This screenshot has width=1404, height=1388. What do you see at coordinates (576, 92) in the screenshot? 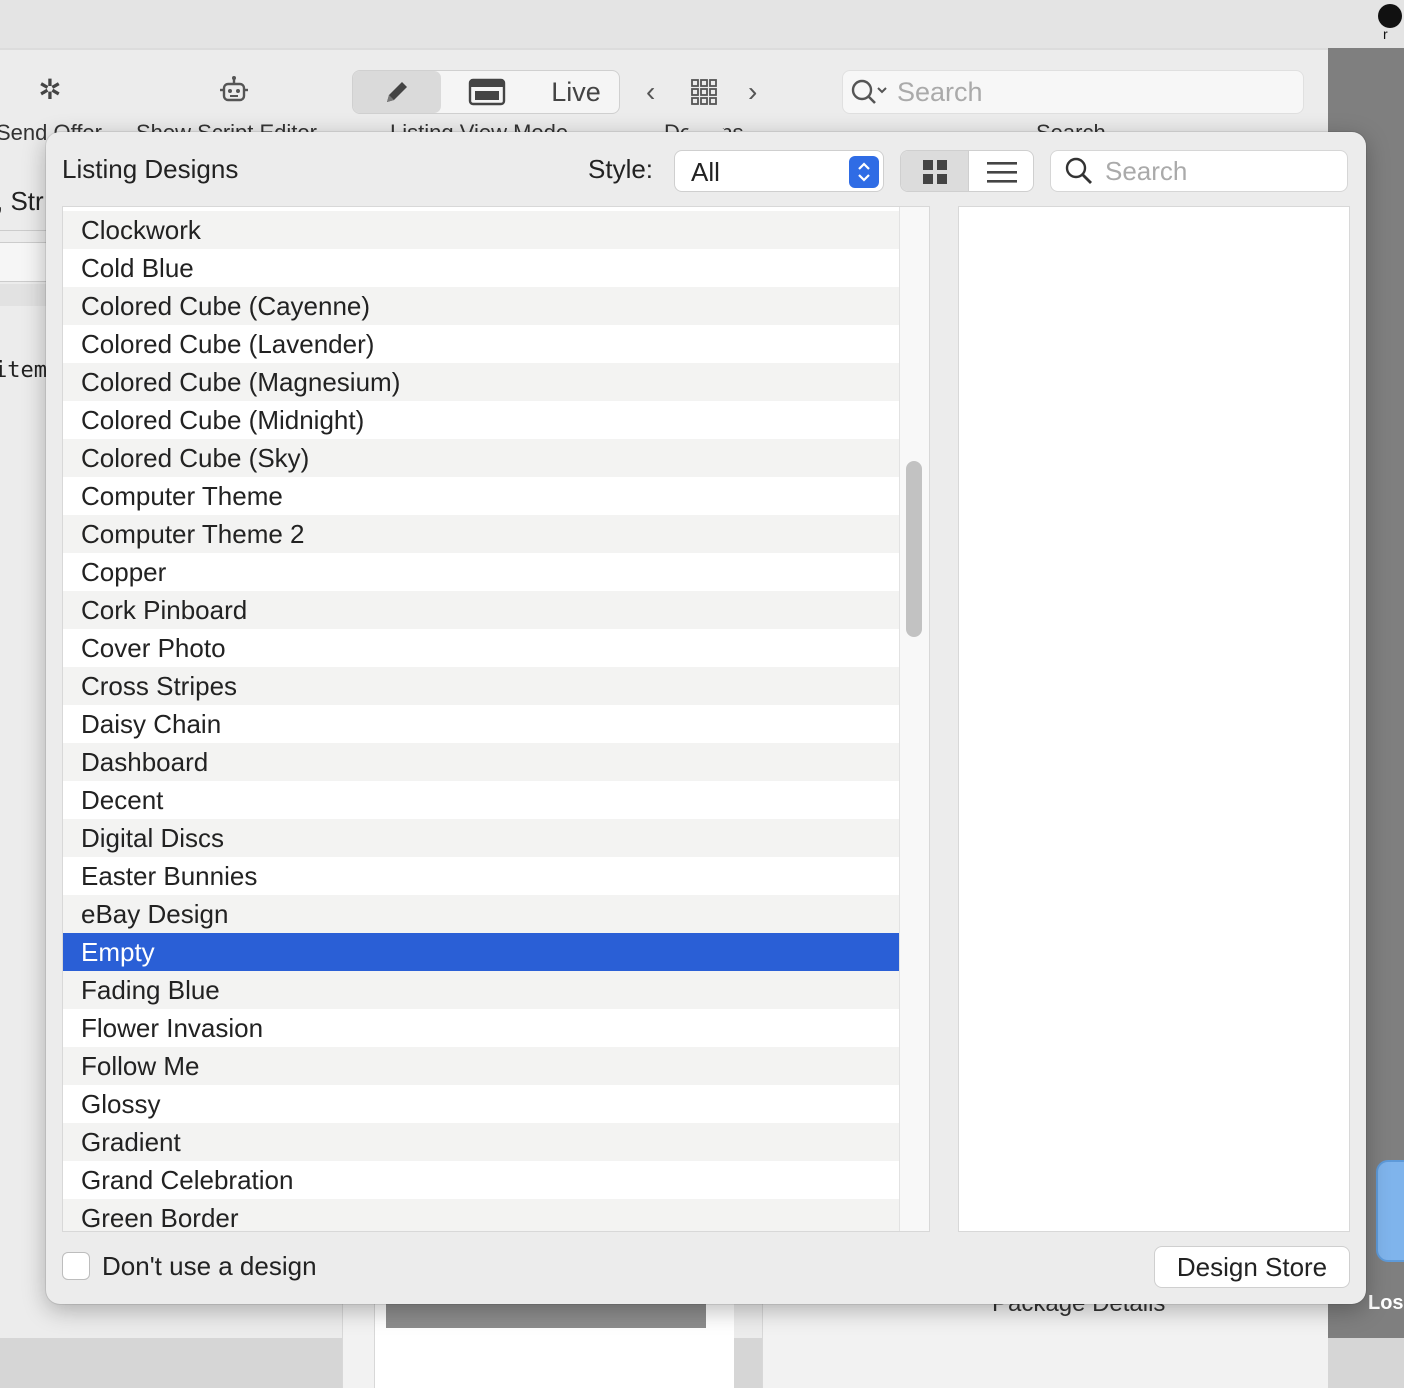
I see `live-mode-button: Live` at bounding box center [576, 92].